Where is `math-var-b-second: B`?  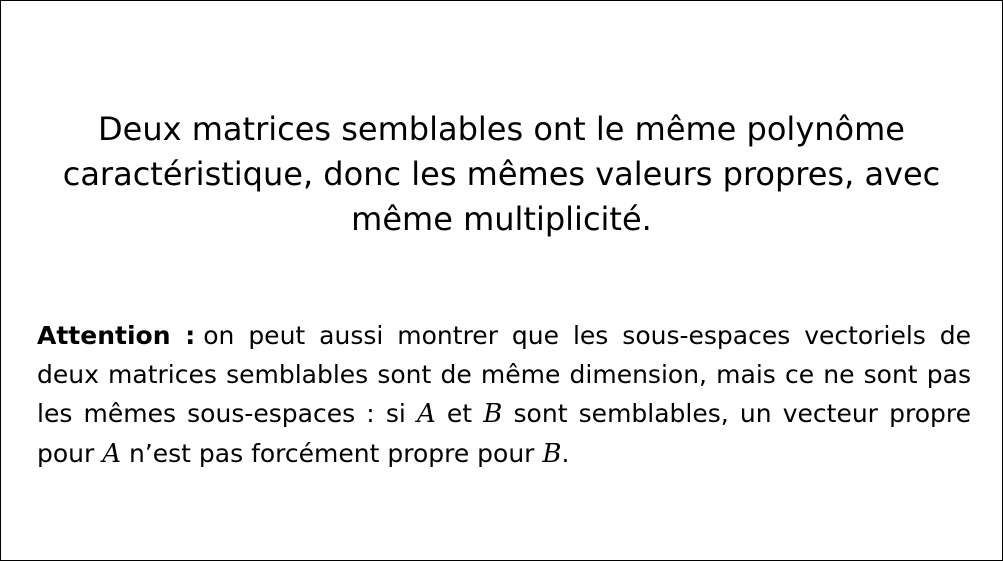
math-var-b-second: B is located at coordinates (552, 454).